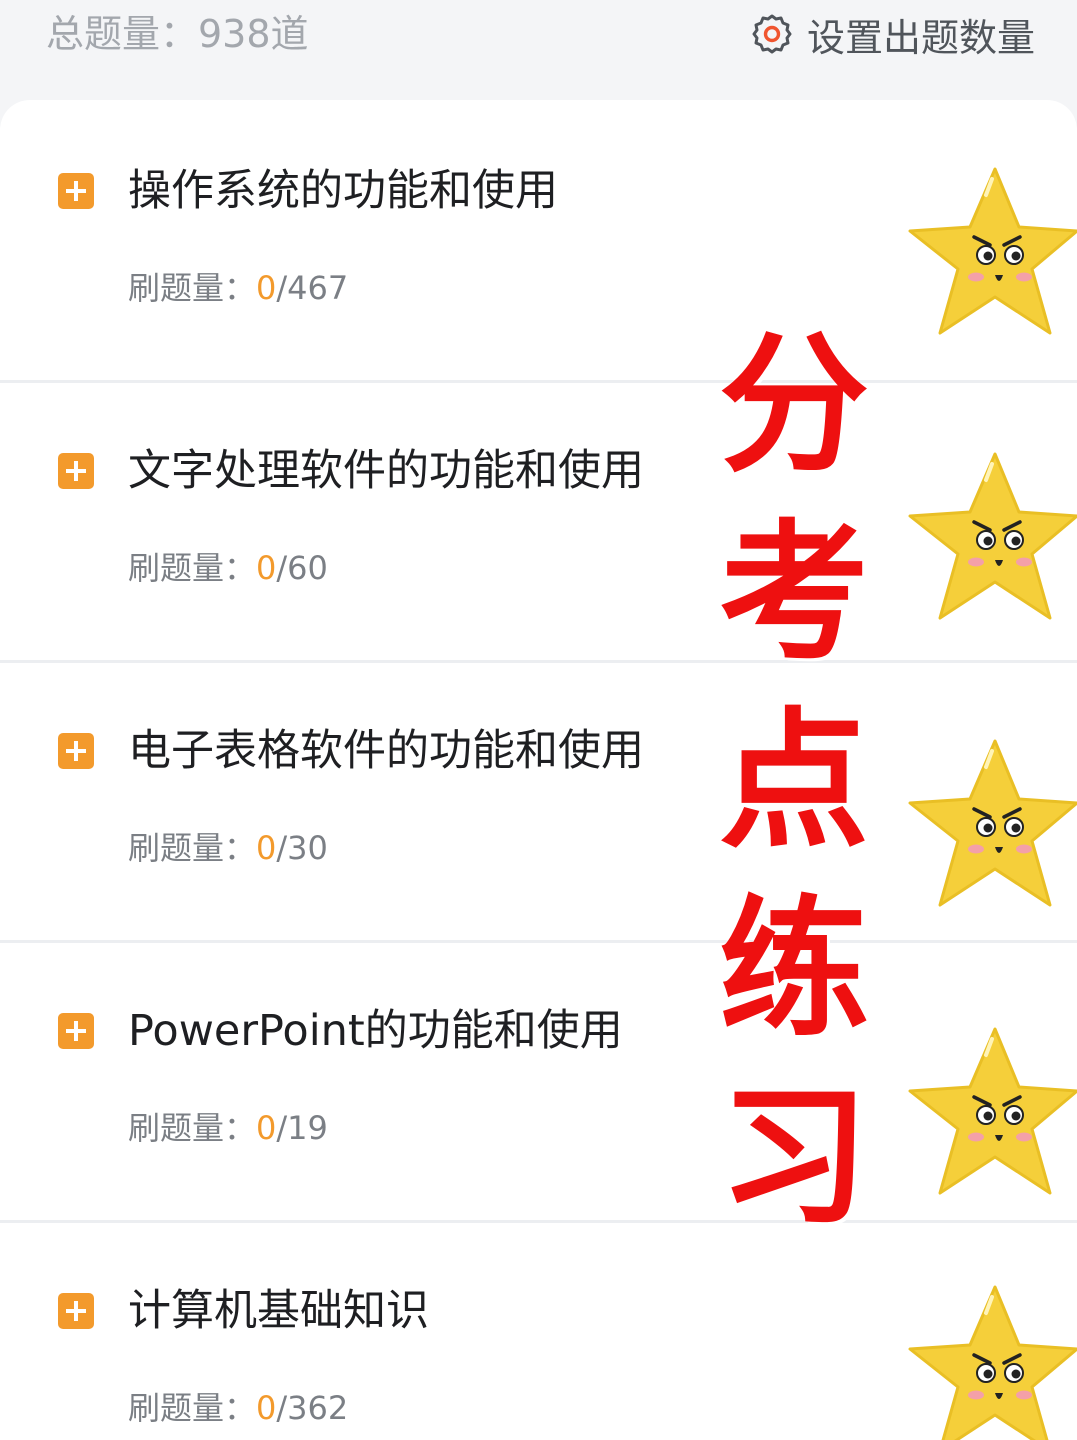 The width and height of the screenshot is (1077, 1440). What do you see at coordinates (793, 1158) in the screenshot?
I see `overlay-char: 习` at bounding box center [793, 1158].